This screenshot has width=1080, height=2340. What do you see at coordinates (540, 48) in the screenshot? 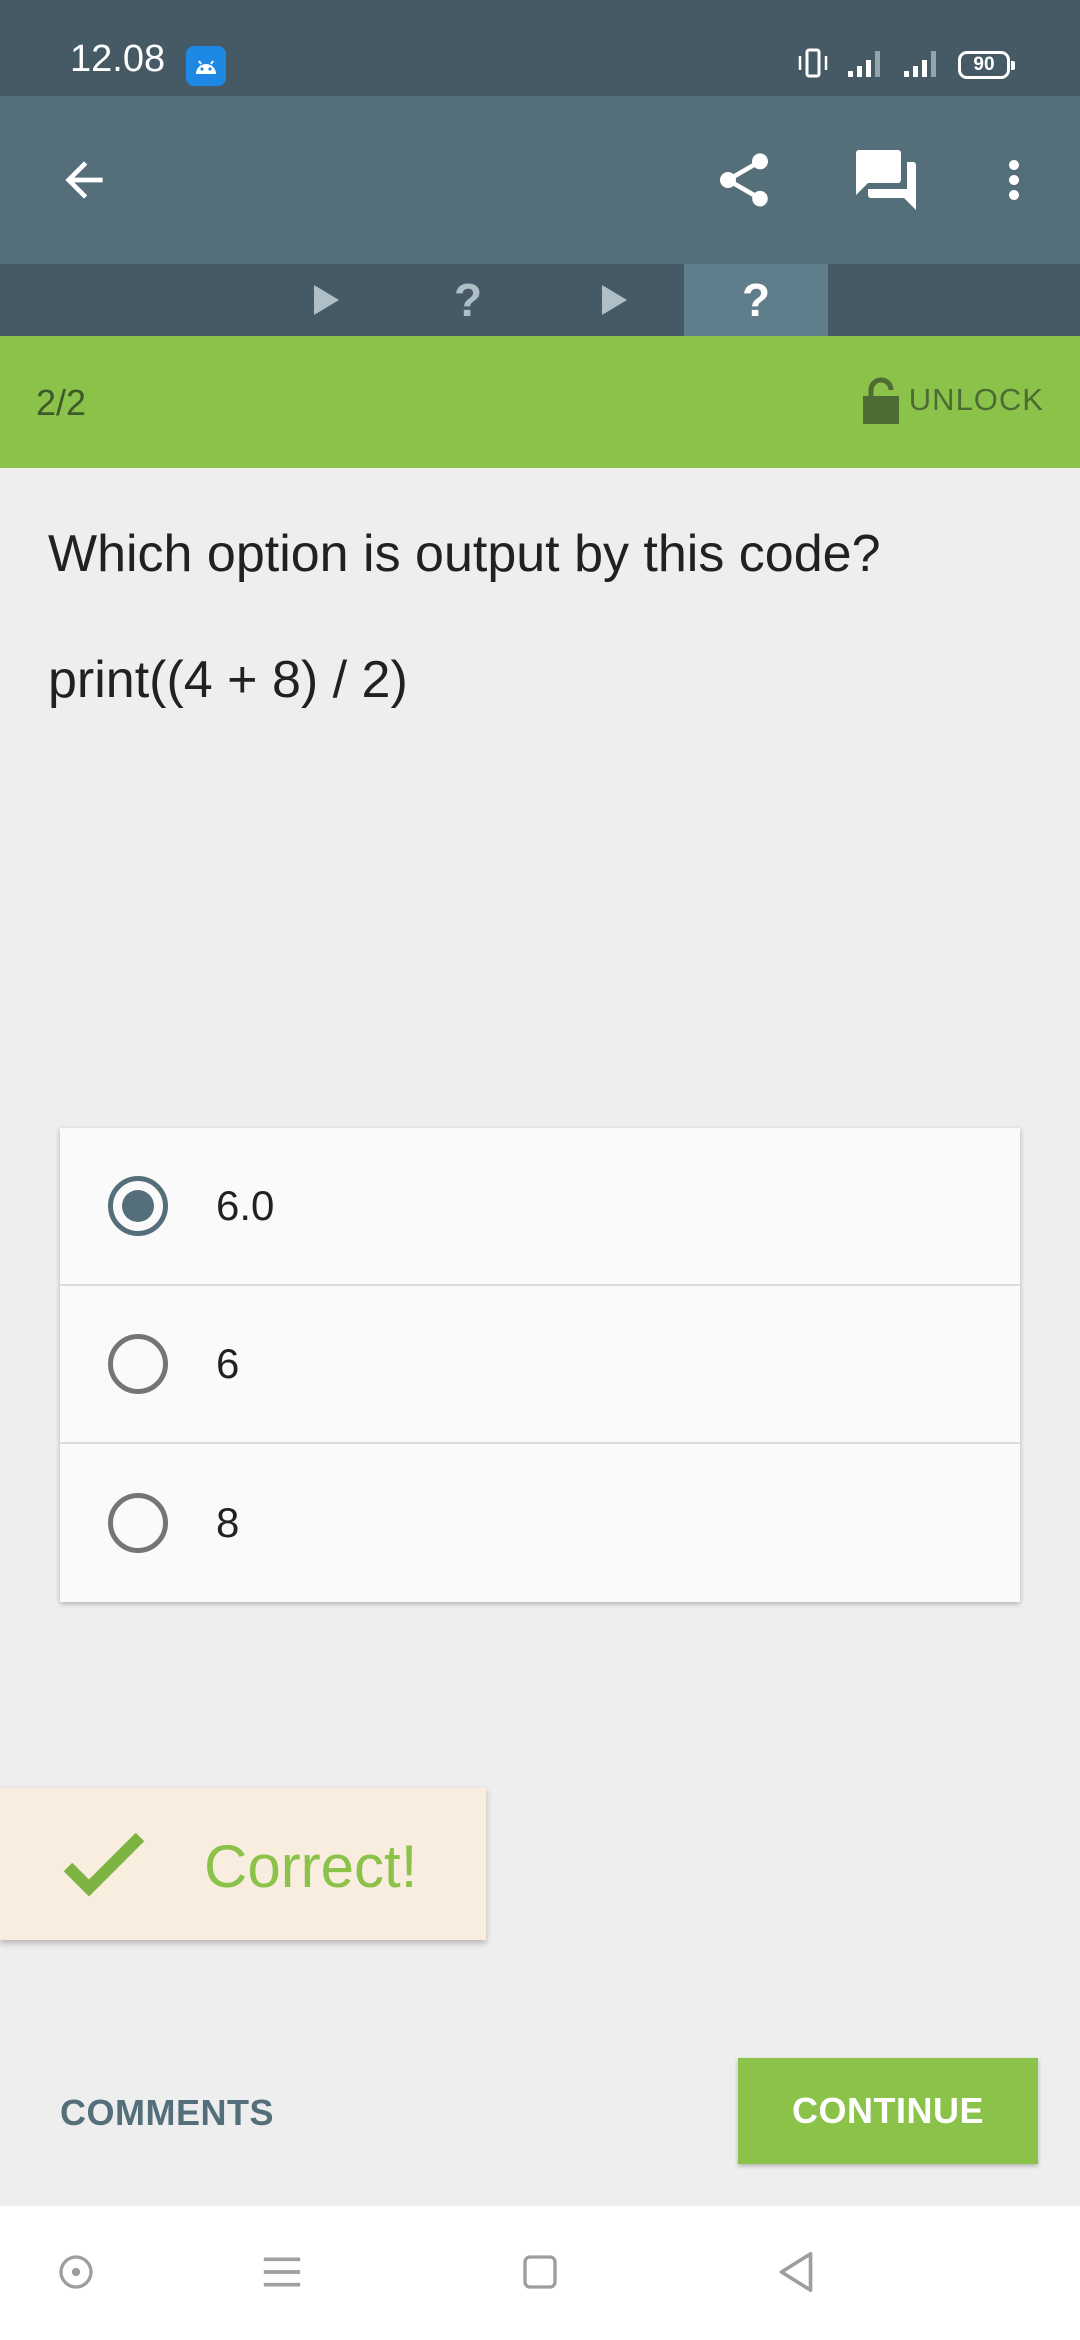
I see `status-bar: 12.08 90` at bounding box center [540, 48].